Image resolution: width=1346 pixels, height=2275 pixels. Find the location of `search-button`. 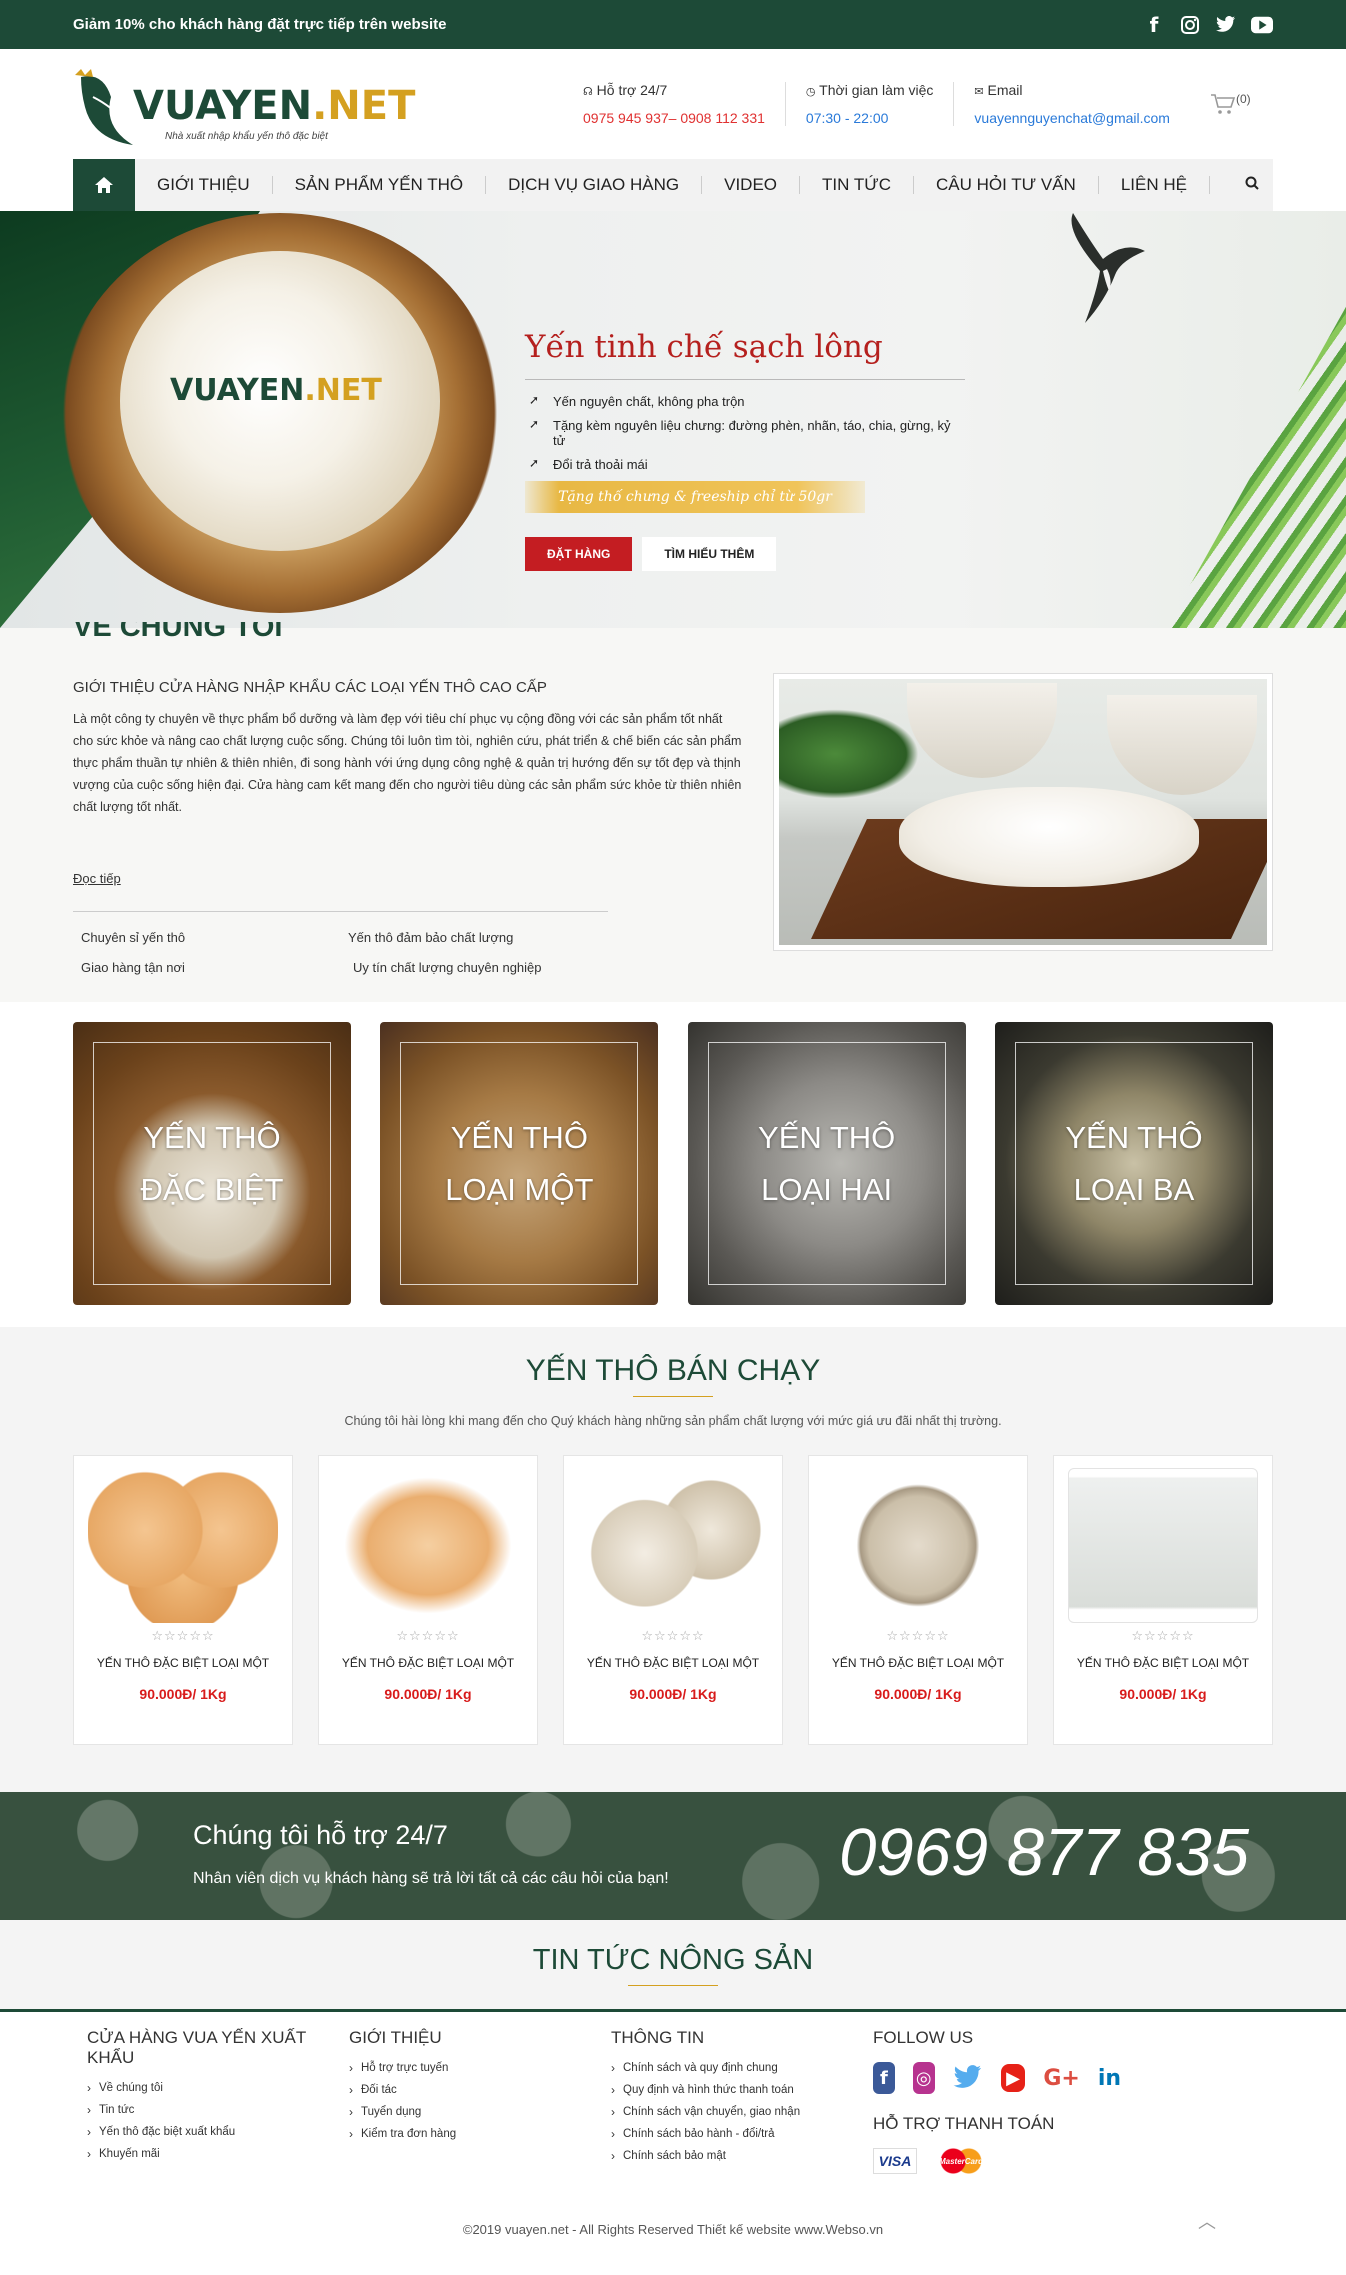

search-button is located at coordinates (1252, 185).